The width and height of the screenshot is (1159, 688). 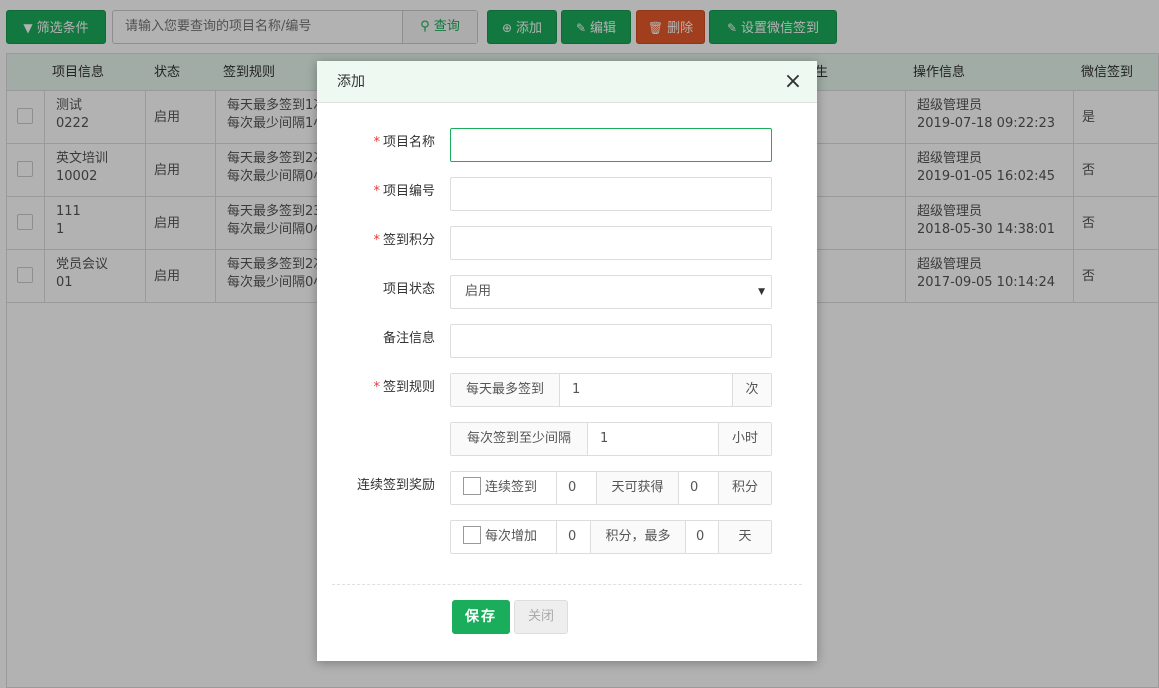 I want to click on remark-input, so click(x=611, y=341).